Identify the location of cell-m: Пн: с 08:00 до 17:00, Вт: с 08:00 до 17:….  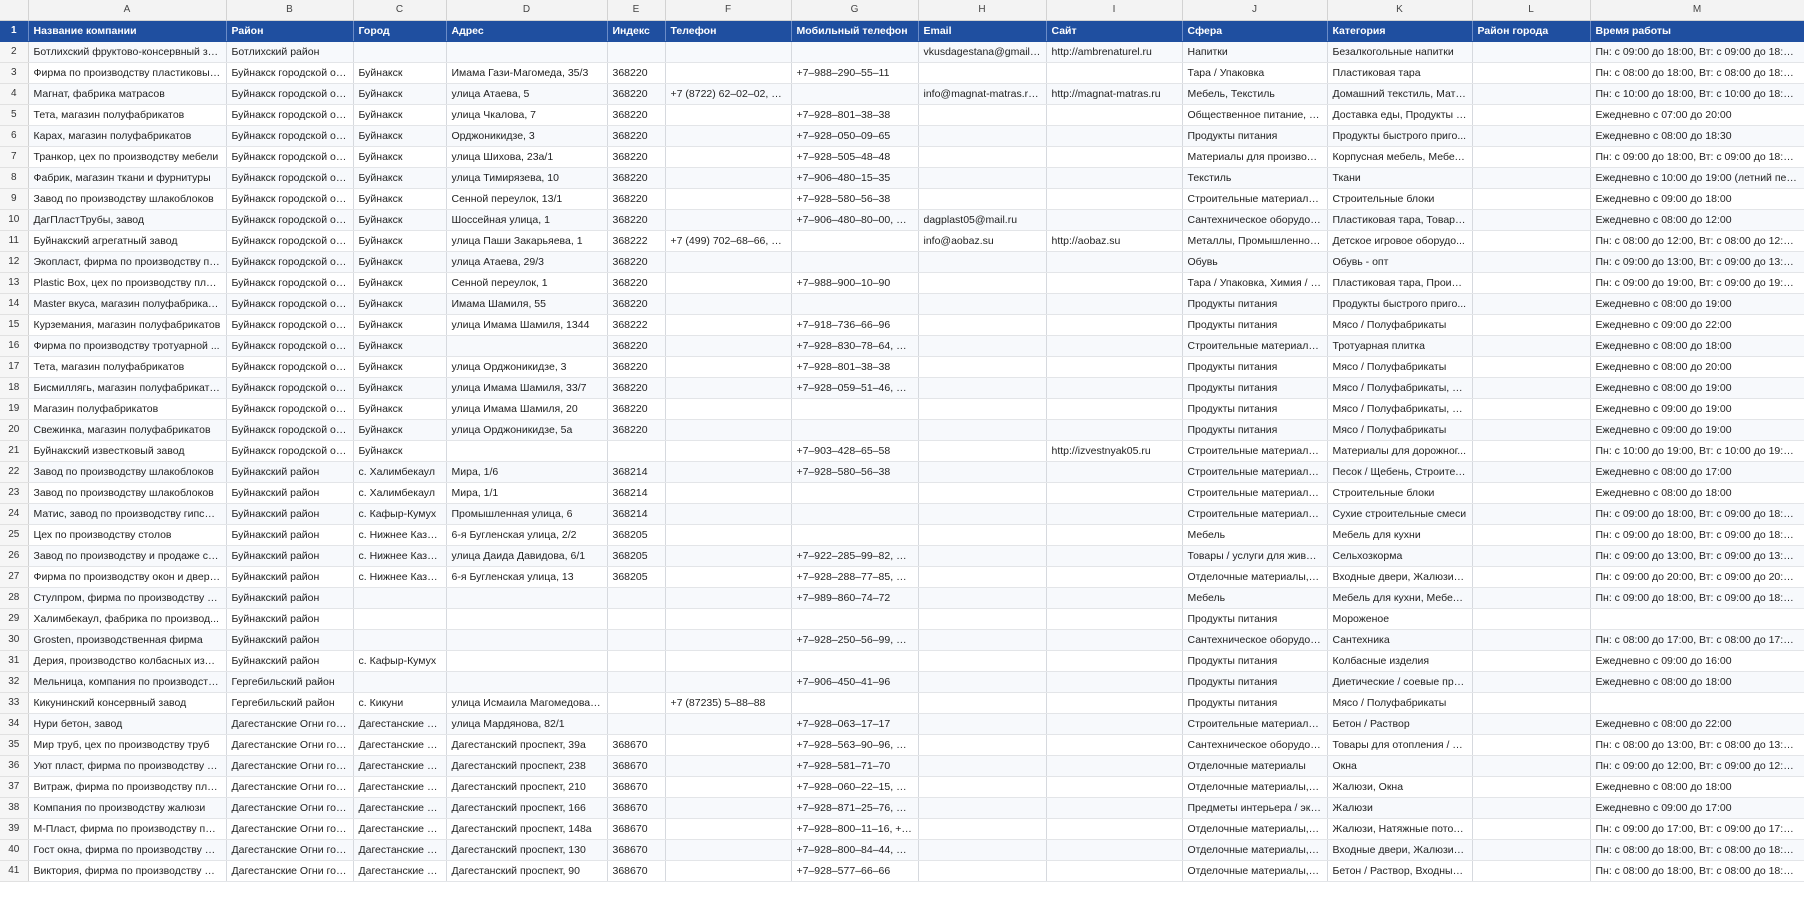
(1697, 640).